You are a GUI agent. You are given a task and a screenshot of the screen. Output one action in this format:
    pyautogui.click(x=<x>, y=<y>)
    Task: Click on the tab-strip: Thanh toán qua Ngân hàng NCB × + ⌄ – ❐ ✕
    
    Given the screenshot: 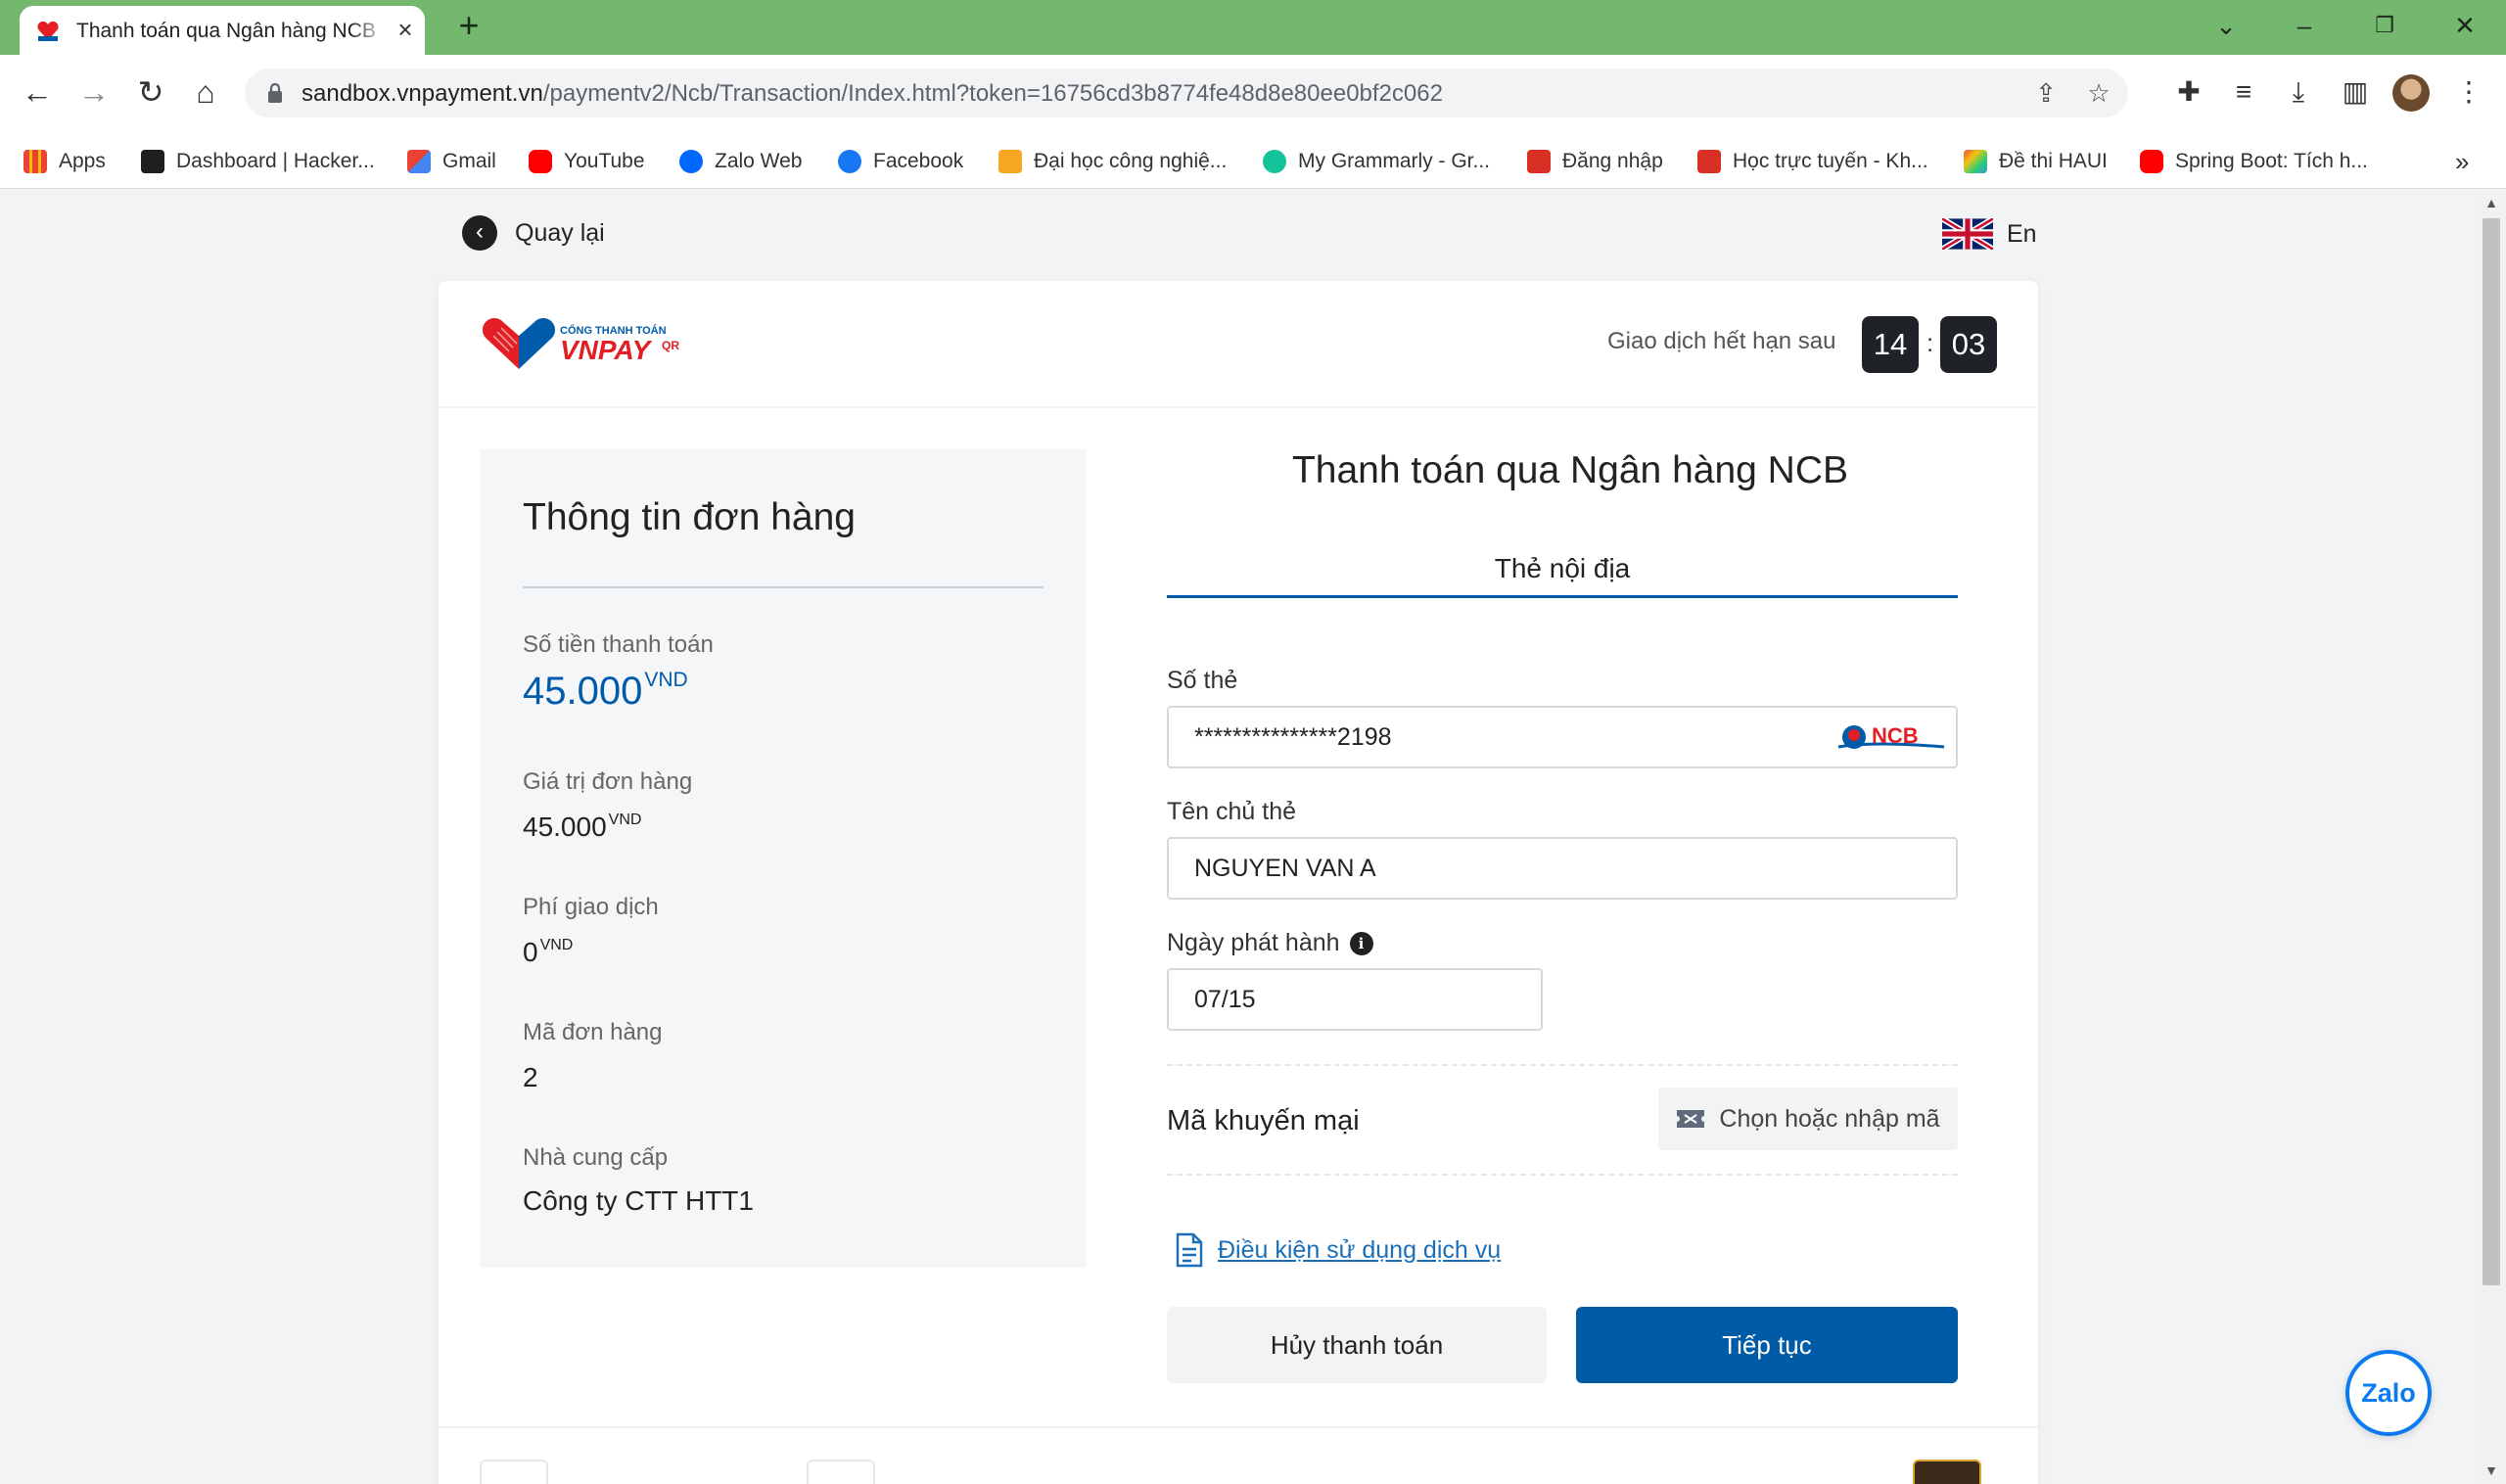 What is the action you would take?
    pyautogui.click(x=1253, y=27)
    